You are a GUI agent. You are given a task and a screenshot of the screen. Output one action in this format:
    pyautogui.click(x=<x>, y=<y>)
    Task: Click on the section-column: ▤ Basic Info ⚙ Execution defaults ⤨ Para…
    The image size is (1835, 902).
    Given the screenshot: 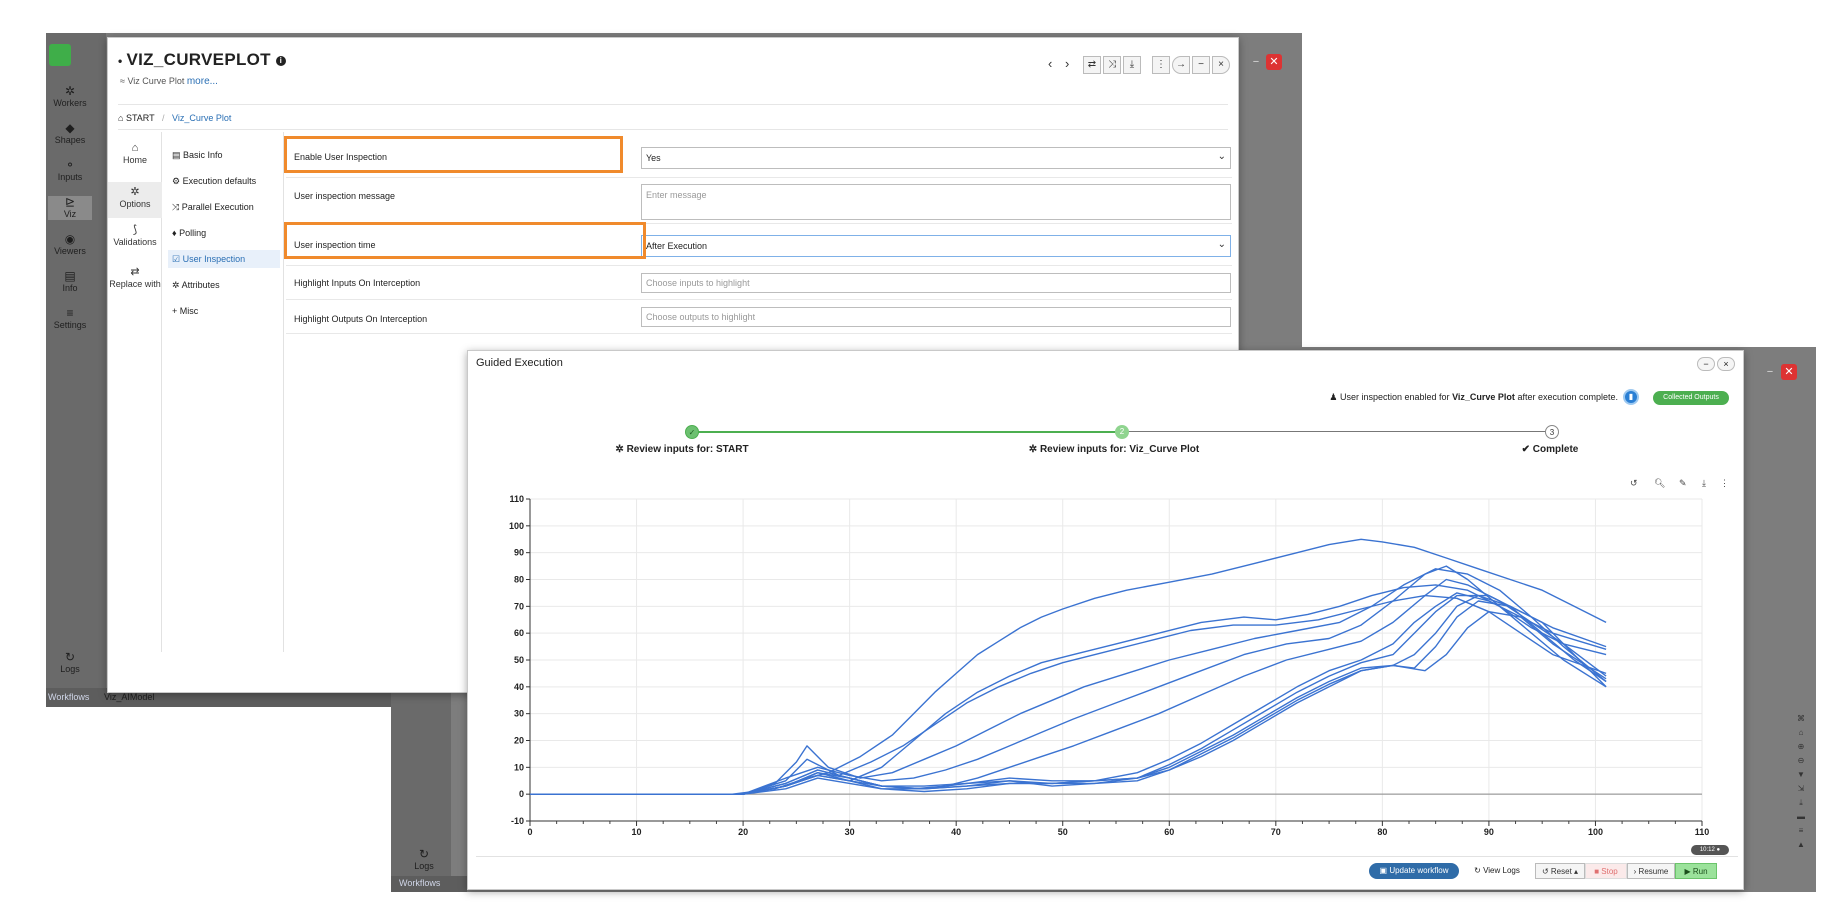 What is the action you would take?
    pyautogui.click(x=224, y=392)
    